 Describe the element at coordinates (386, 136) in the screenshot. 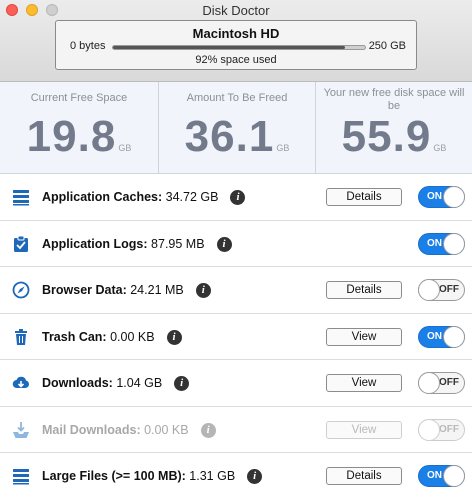

I see `stat-number: 55.9` at that location.